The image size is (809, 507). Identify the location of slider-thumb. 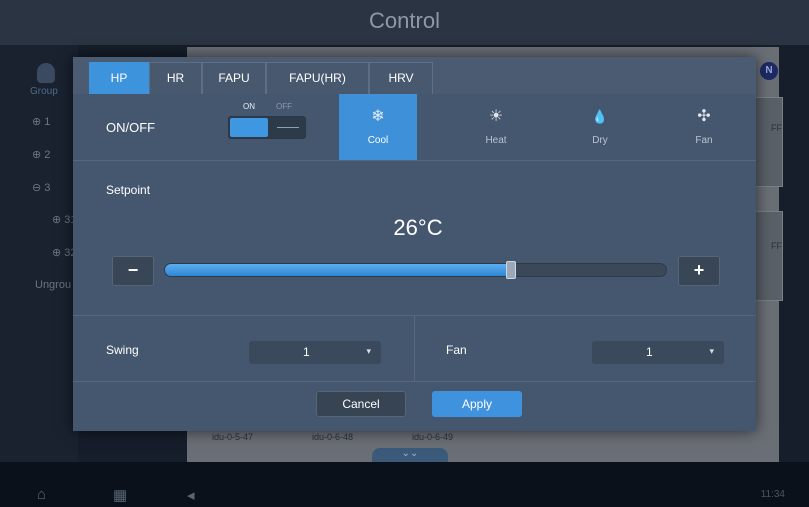
(511, 270).